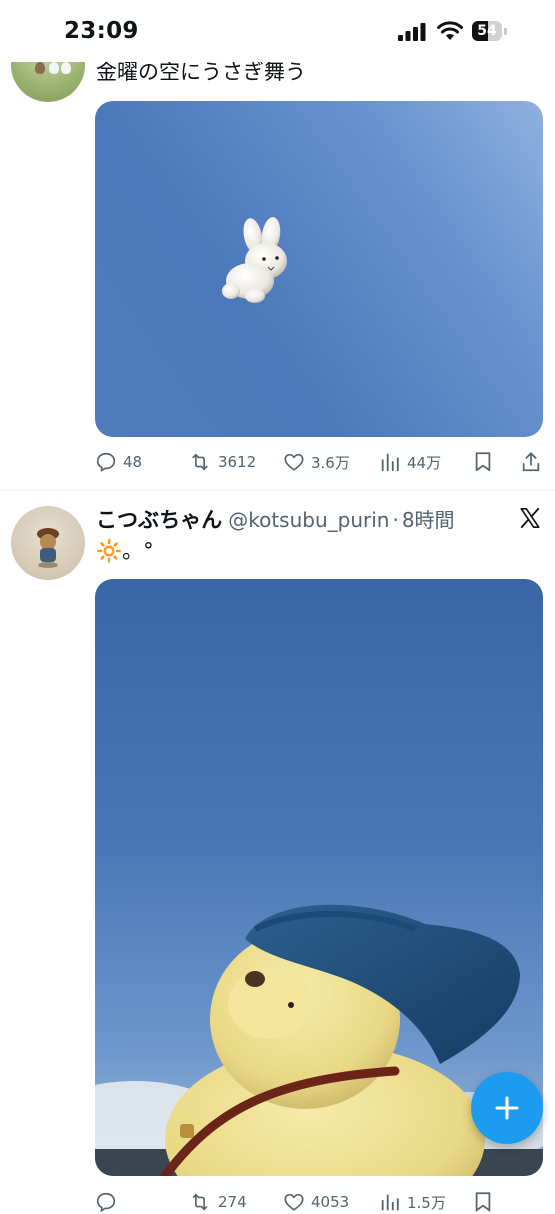  Describe the element at coordinates (232, 1202) in the screenshot. I see `tweet2-retweet-count: 274` at that location.